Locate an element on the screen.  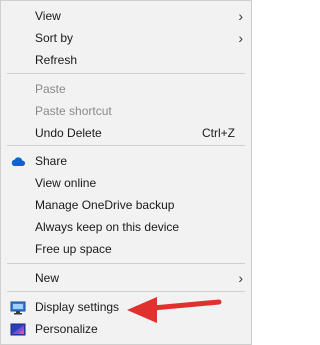
menu-item-view-online-label: View online is located at coordinates (66, 183).